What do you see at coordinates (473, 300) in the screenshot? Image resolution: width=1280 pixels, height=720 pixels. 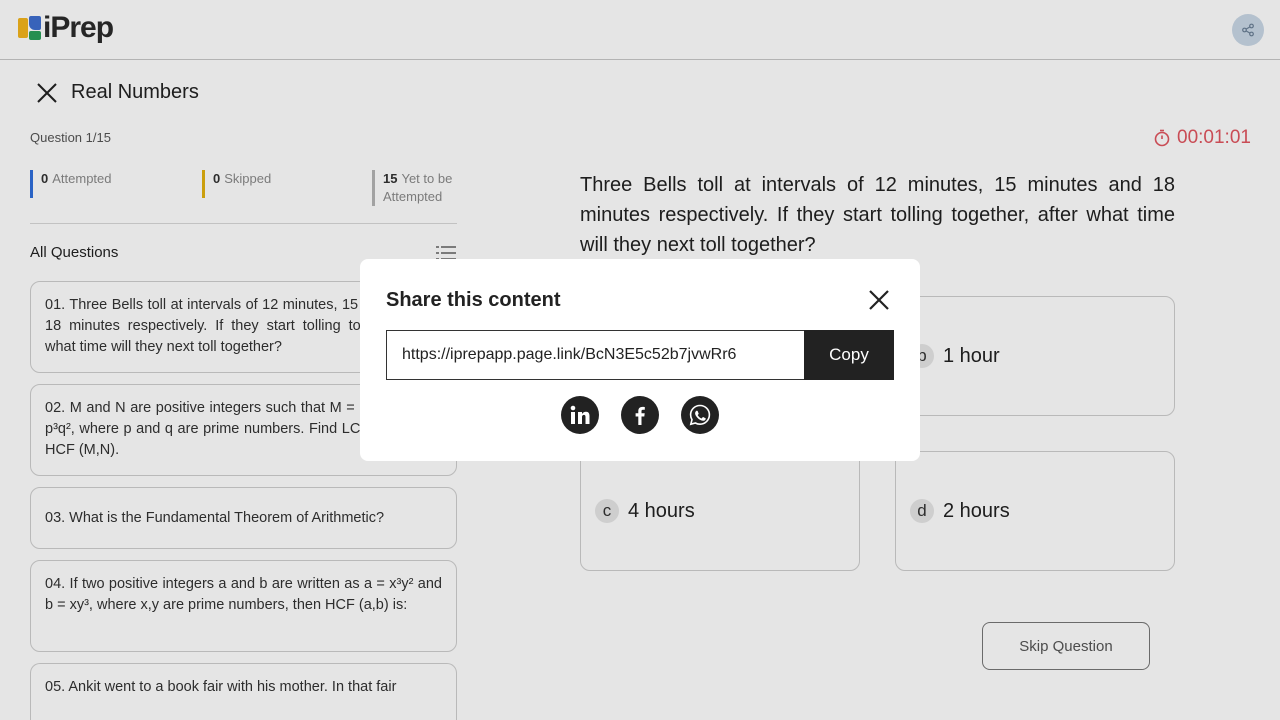 I see `share-modal-title: Share this content` at bounding box center [473, 300].